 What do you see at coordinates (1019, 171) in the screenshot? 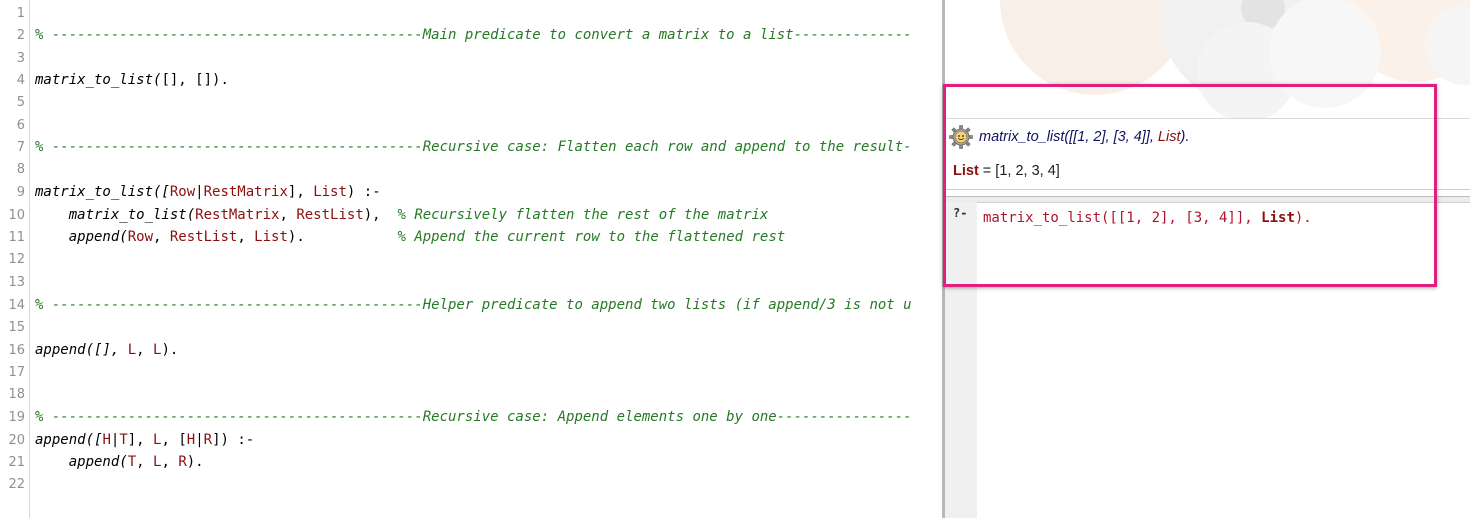
I see `answer-value: = [1, 2, 3, 4]` at bounding box center [1019, 171].